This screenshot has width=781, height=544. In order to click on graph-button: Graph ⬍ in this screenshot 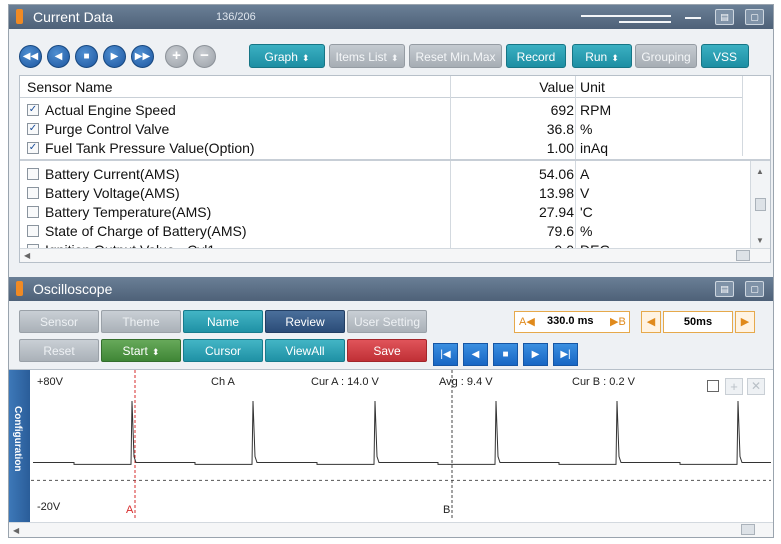, I will do `click(287, 56)`.